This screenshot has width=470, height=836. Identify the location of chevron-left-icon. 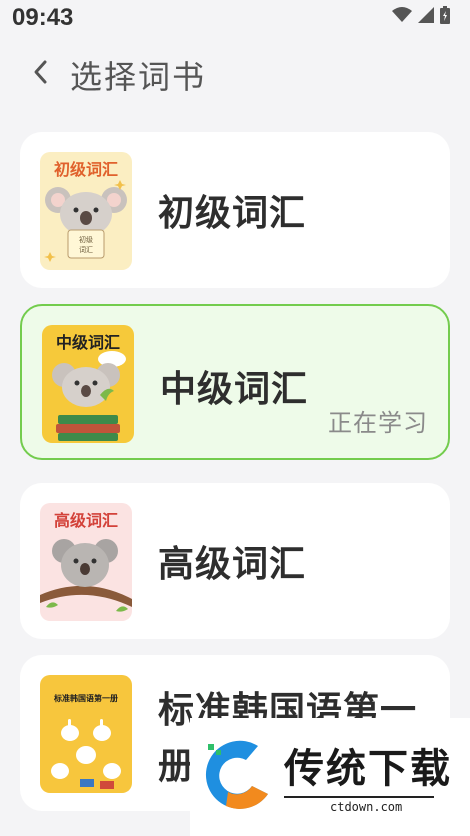
(40, 72).